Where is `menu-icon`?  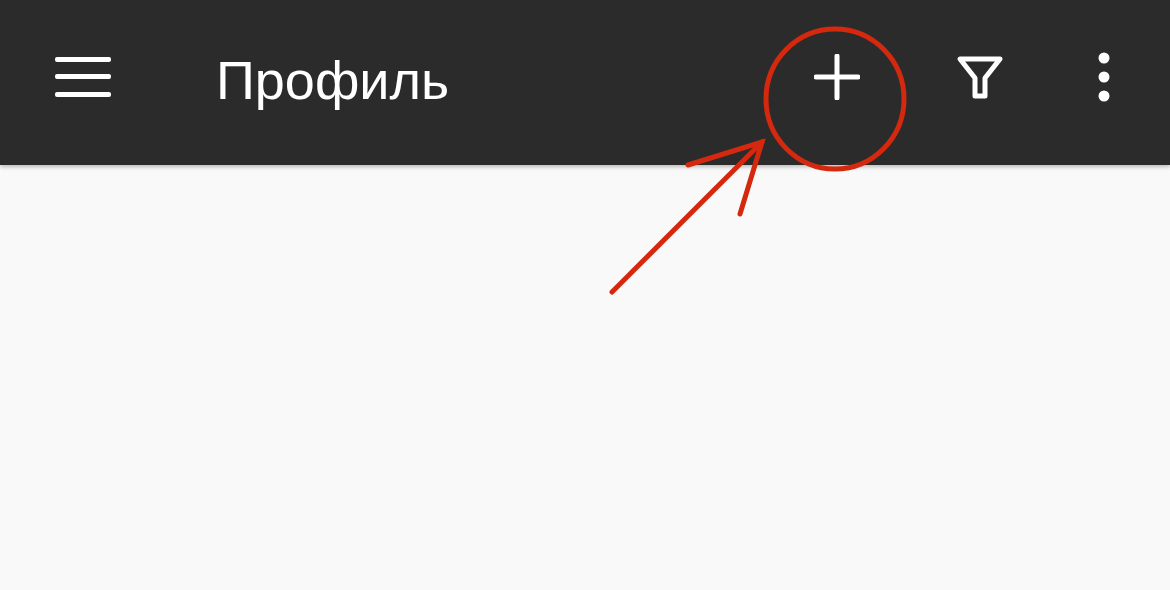 menu-icon is located at coordinates (83, 76).